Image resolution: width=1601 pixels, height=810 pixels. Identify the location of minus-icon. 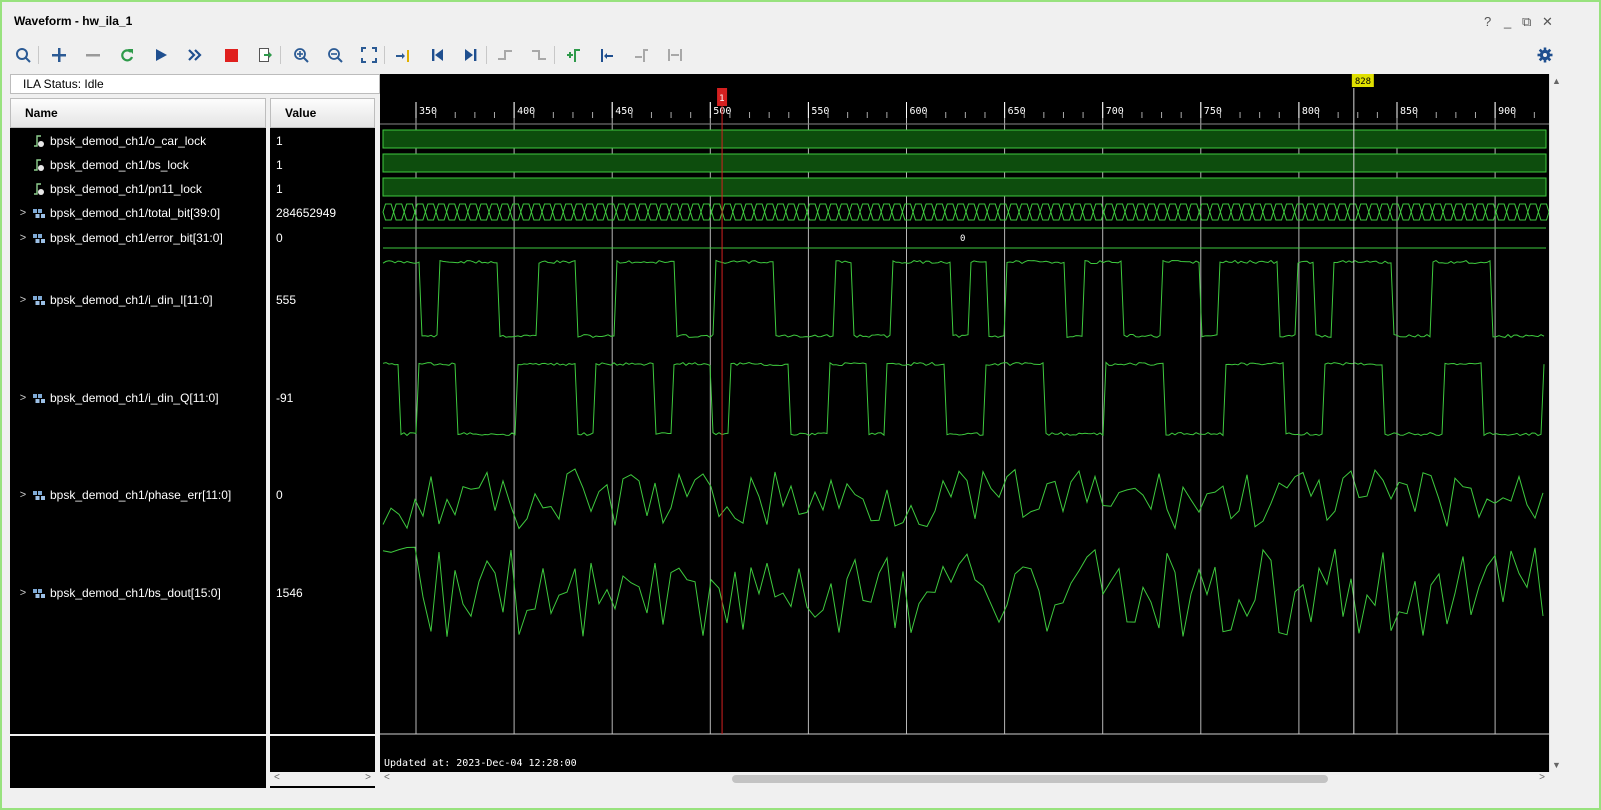
(93, 55).